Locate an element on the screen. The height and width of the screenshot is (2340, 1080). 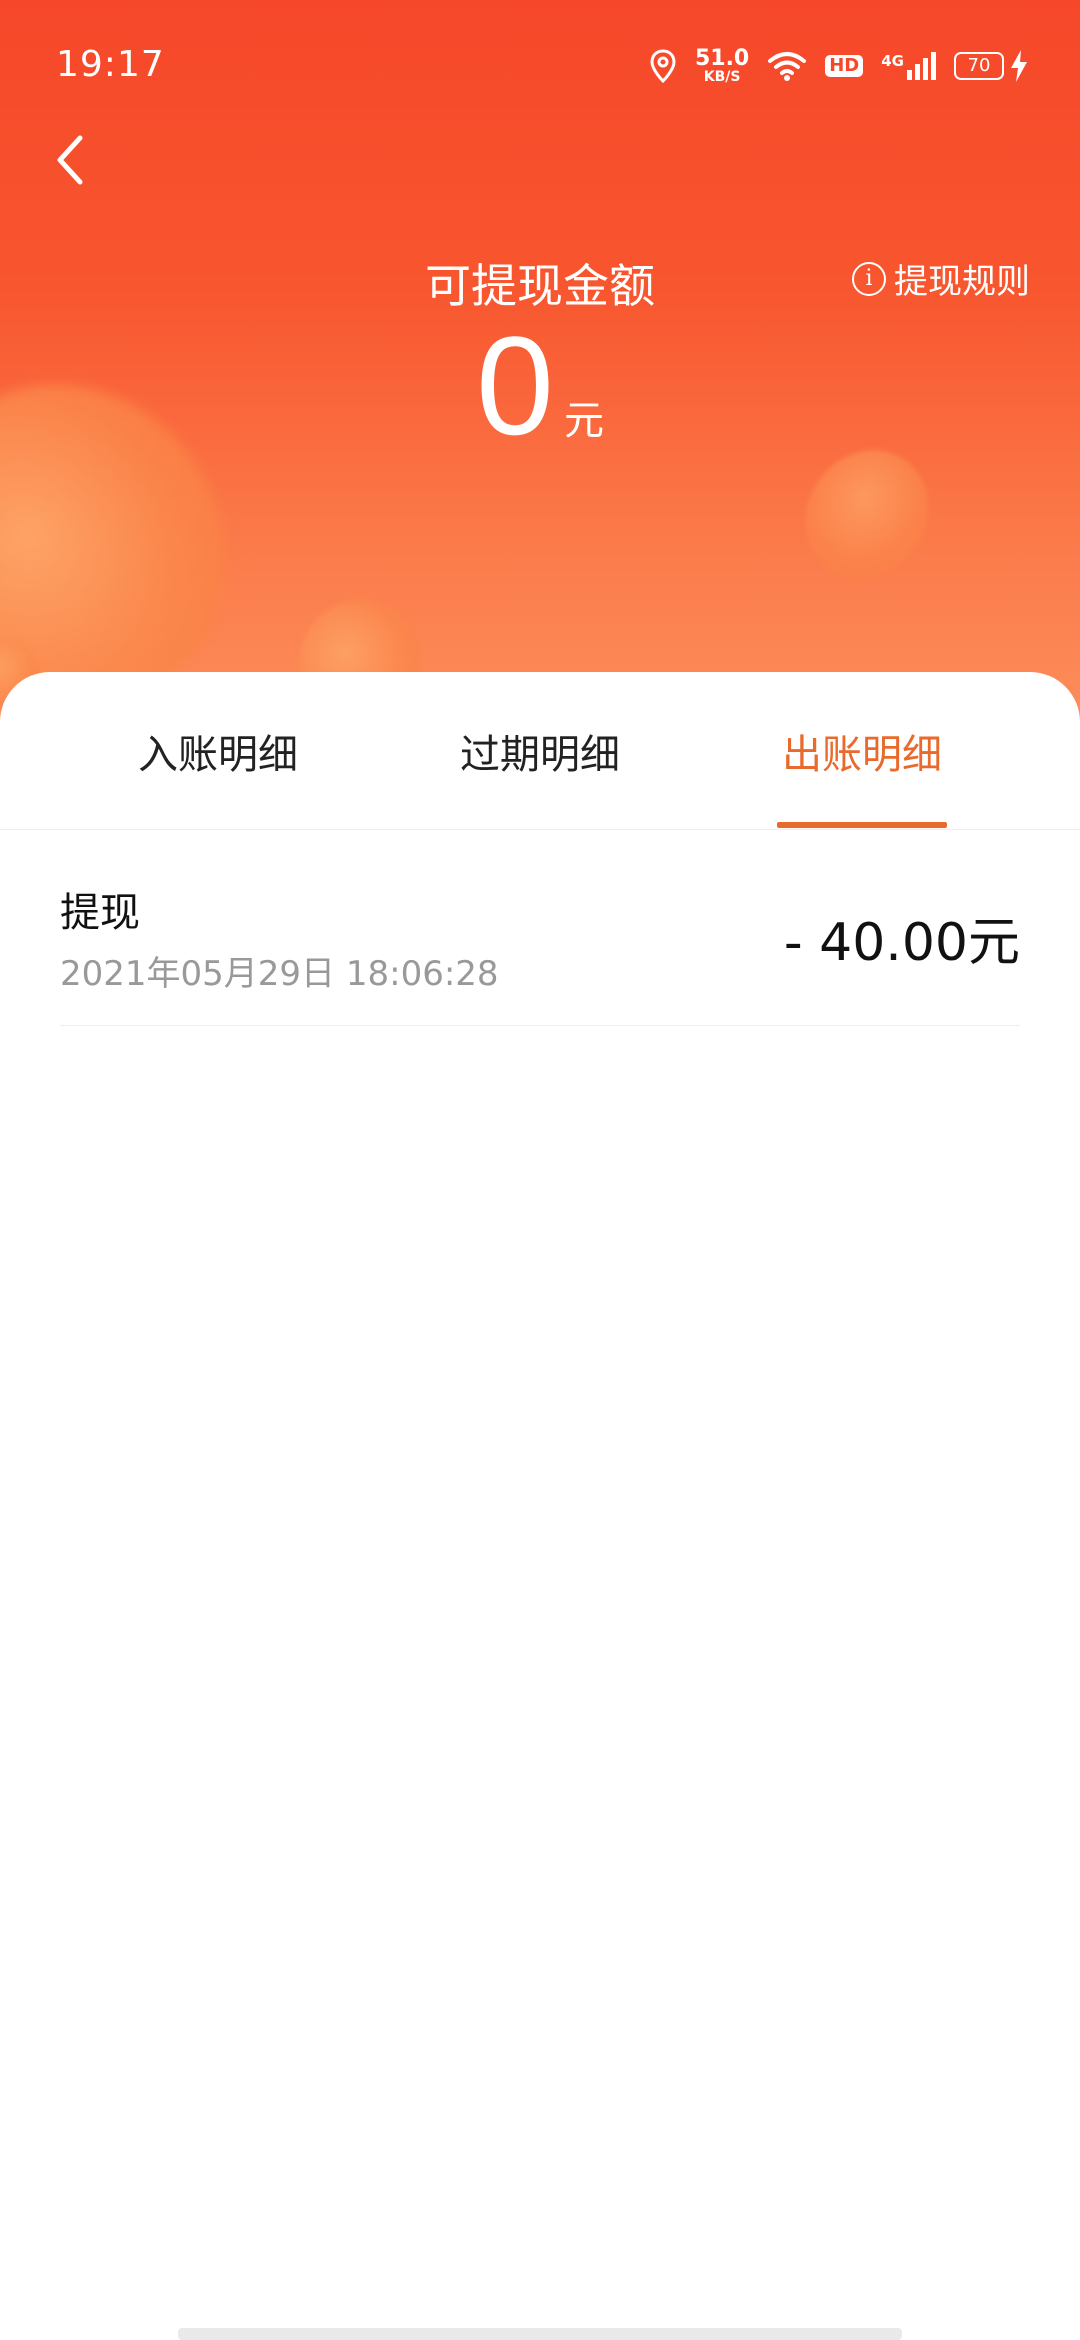
tab-income-details: 入账明细 is located at coordinates (218, 776).